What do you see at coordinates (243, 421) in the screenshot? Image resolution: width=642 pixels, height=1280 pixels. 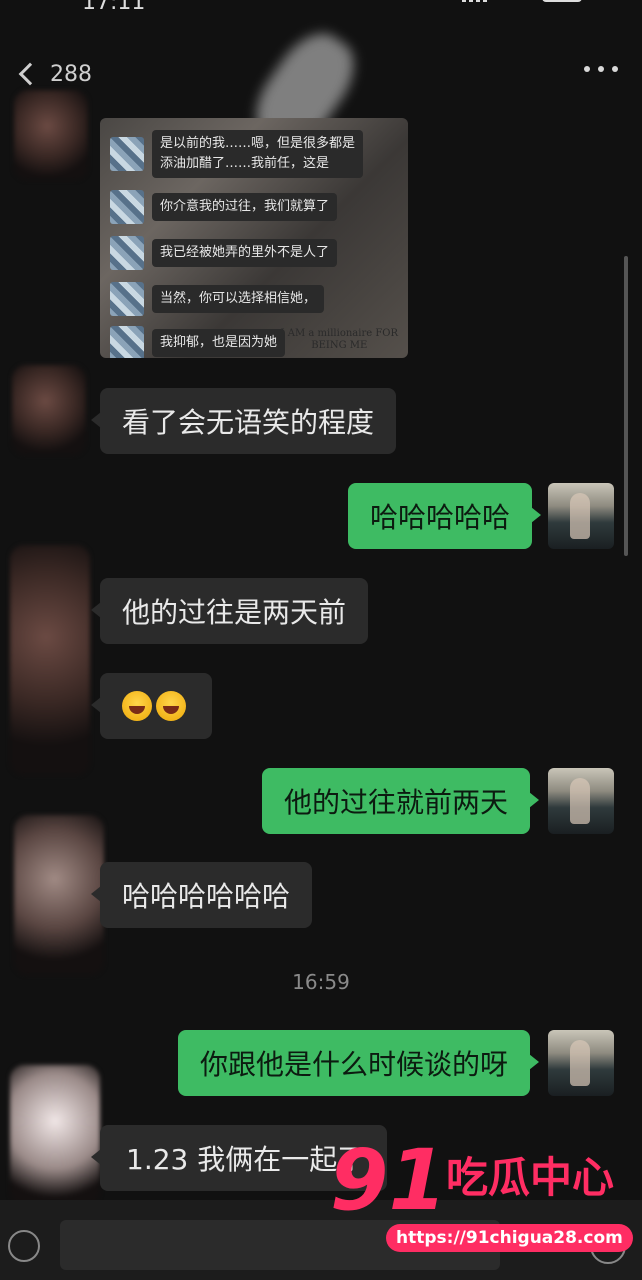 I see `incoming-message: 看了会无语笑的程度` at bounding box center [243, 421].